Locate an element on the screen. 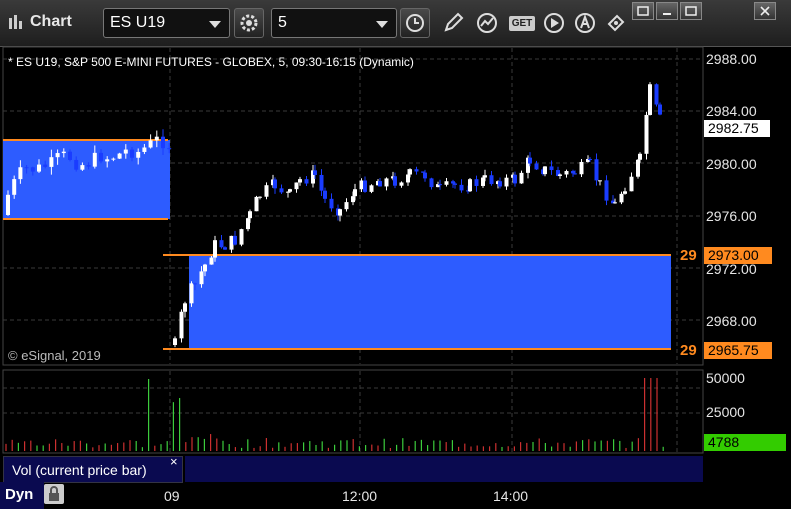 The height and width of the screenshot is (509, 791). lock-button is located at coordinates (54, 494).